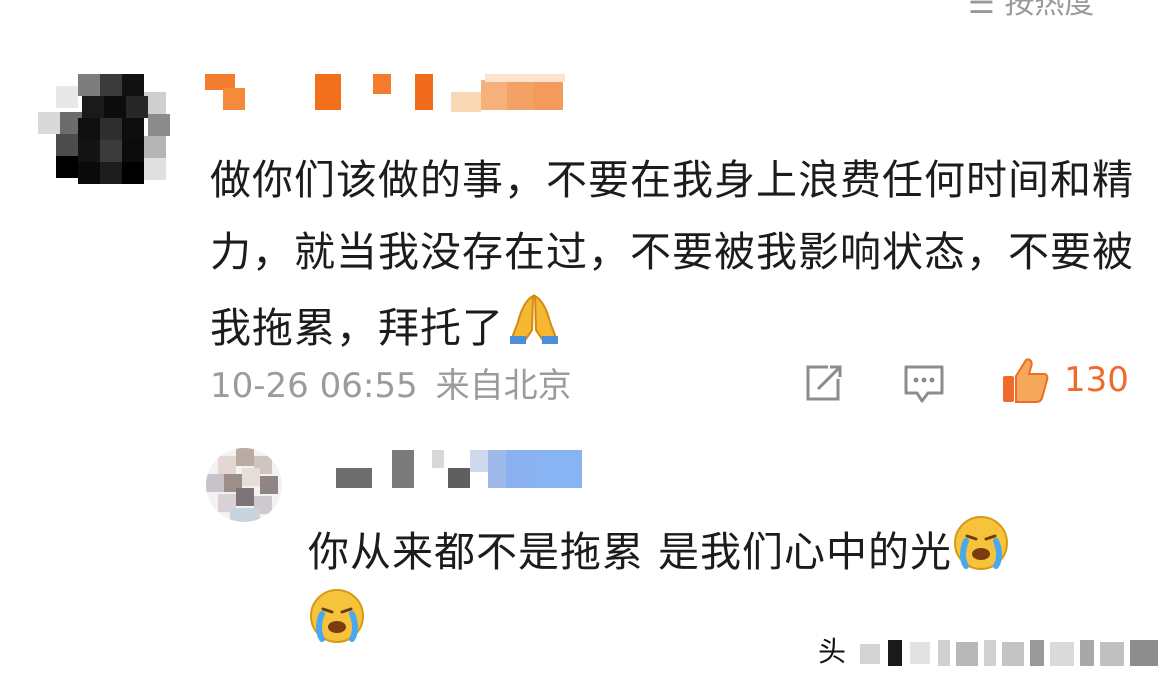  What do you see at coordinates (1025, 381) in the screenshot?
I see `like-icon` at bounding box center [1025, 381].